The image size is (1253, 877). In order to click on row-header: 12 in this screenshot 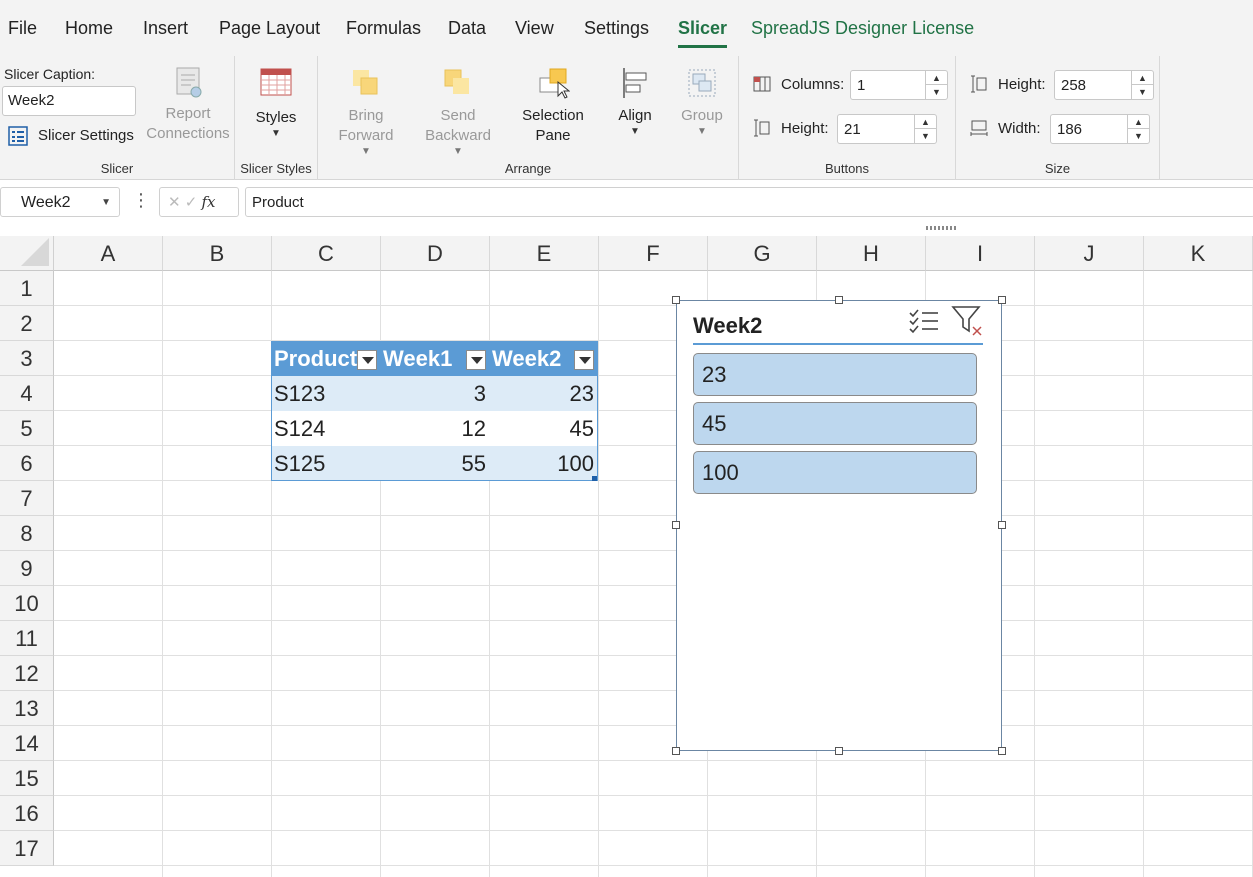, I will do `click(27, 673)`.